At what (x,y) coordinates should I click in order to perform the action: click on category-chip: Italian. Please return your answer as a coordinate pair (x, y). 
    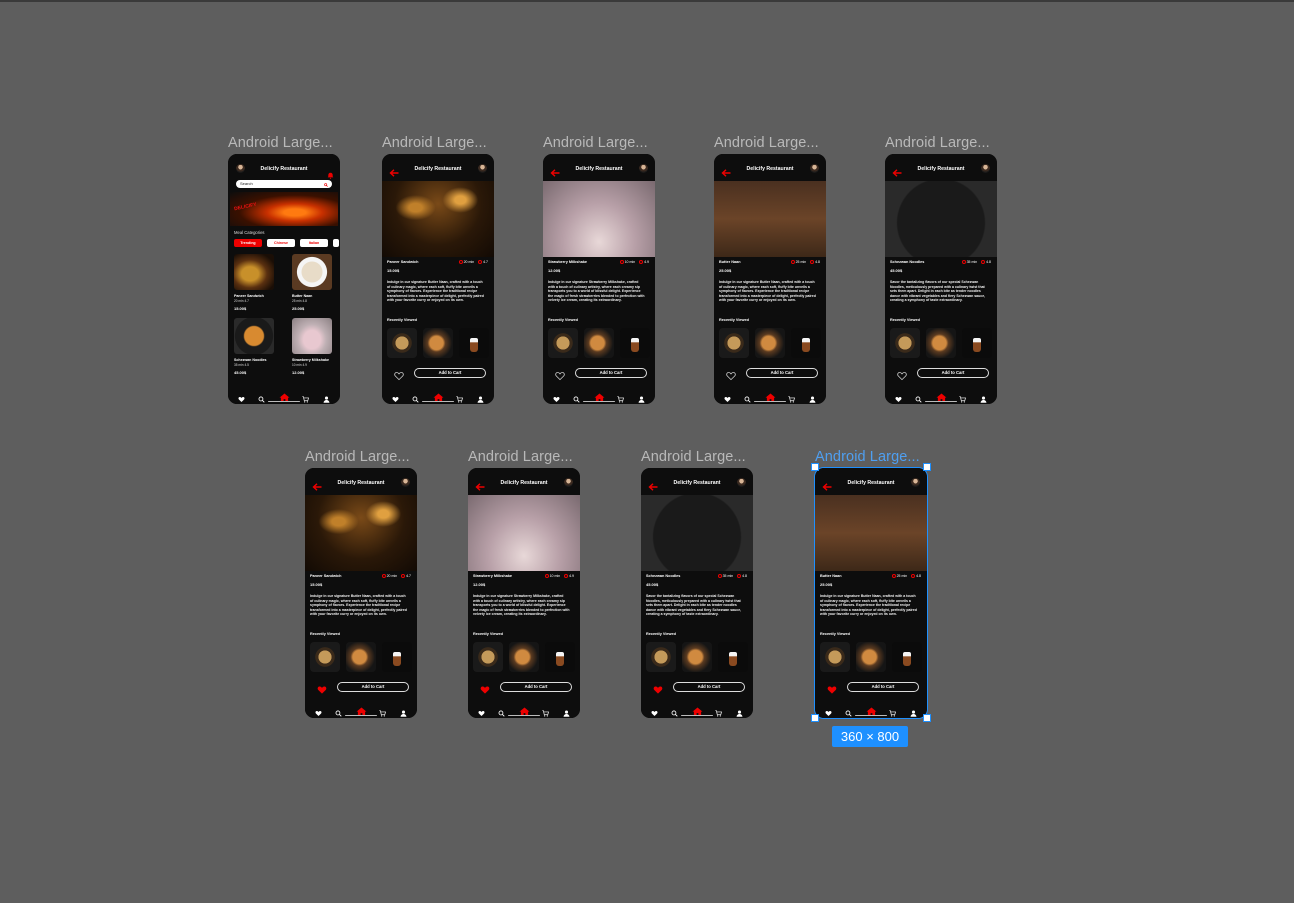
    Looking at the image, I should click on (314, 243).